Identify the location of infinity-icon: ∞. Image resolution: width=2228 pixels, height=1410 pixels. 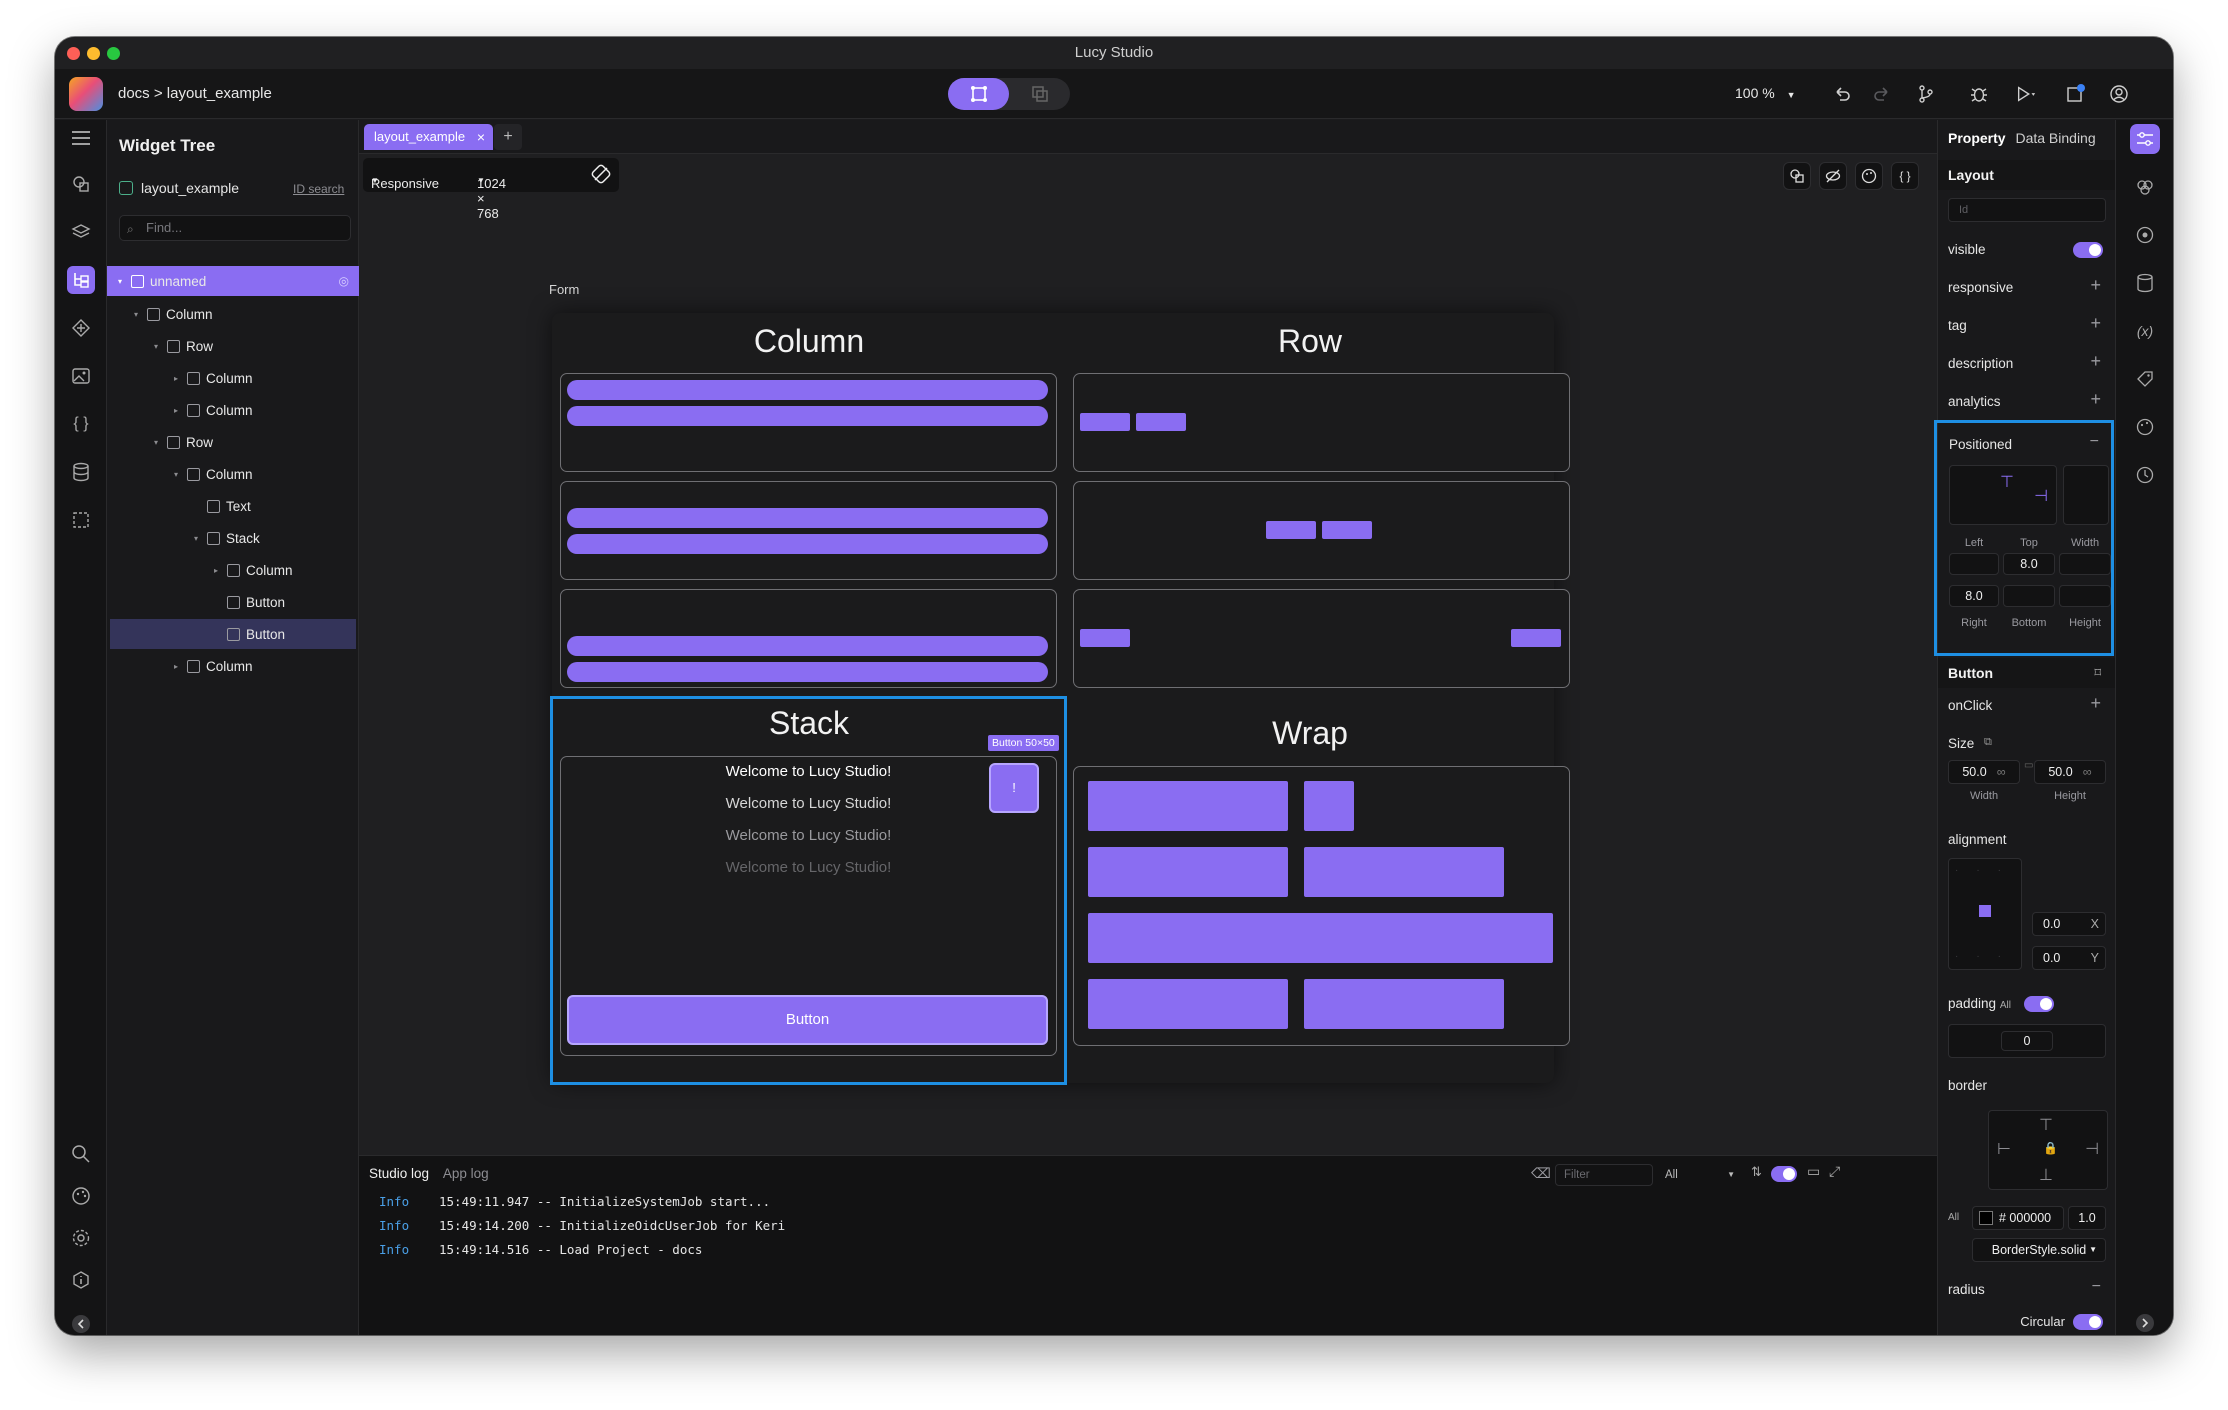
(2001, 772).